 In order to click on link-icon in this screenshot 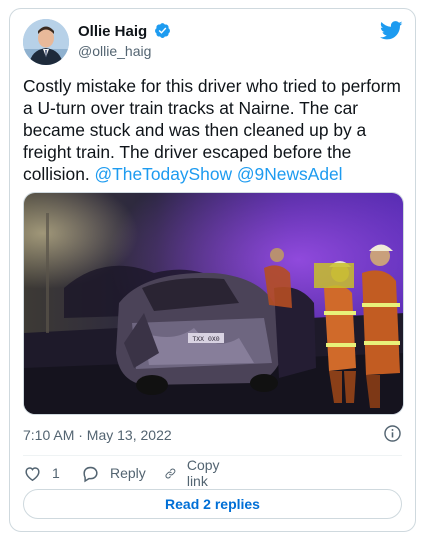, I will do `click(170, 473)`.